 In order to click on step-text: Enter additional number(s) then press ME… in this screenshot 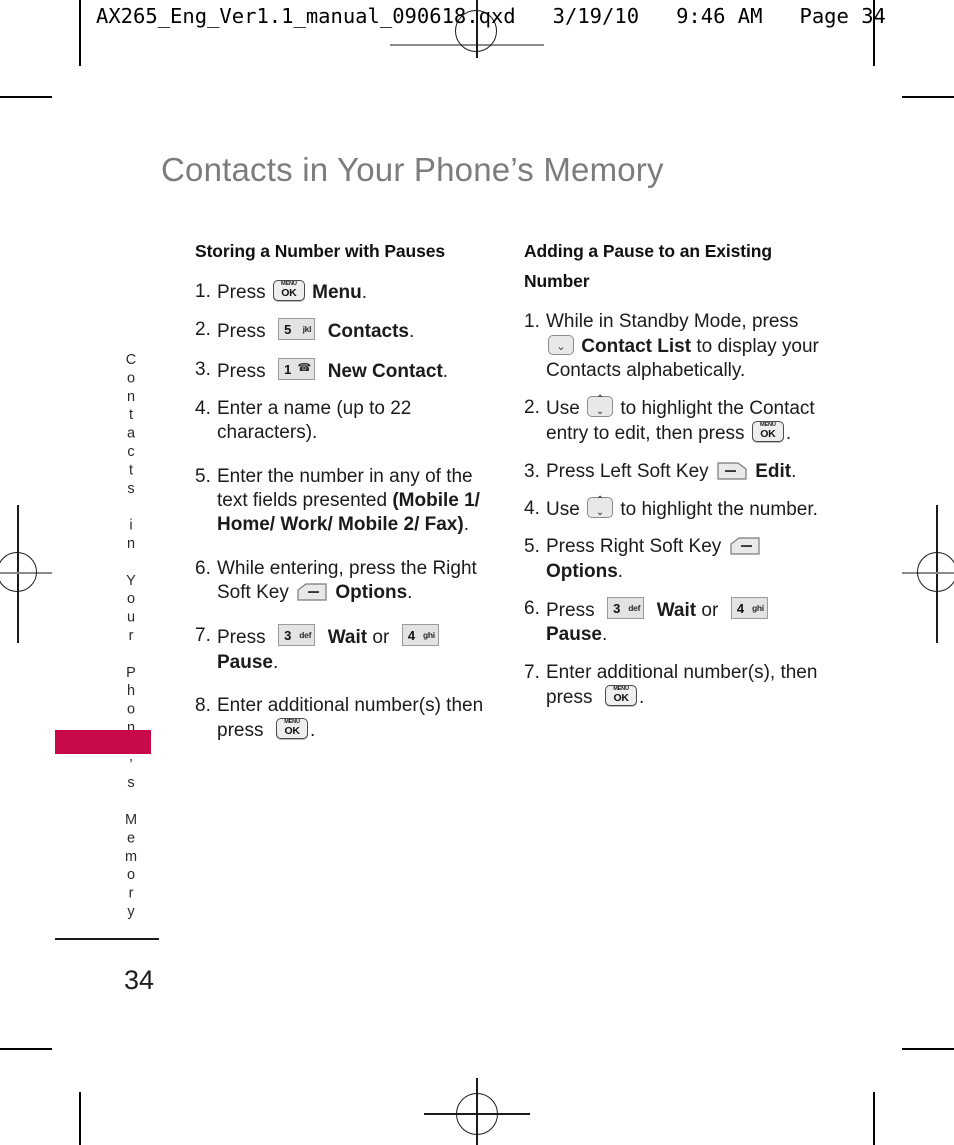, I will do `click(356, 719)`.